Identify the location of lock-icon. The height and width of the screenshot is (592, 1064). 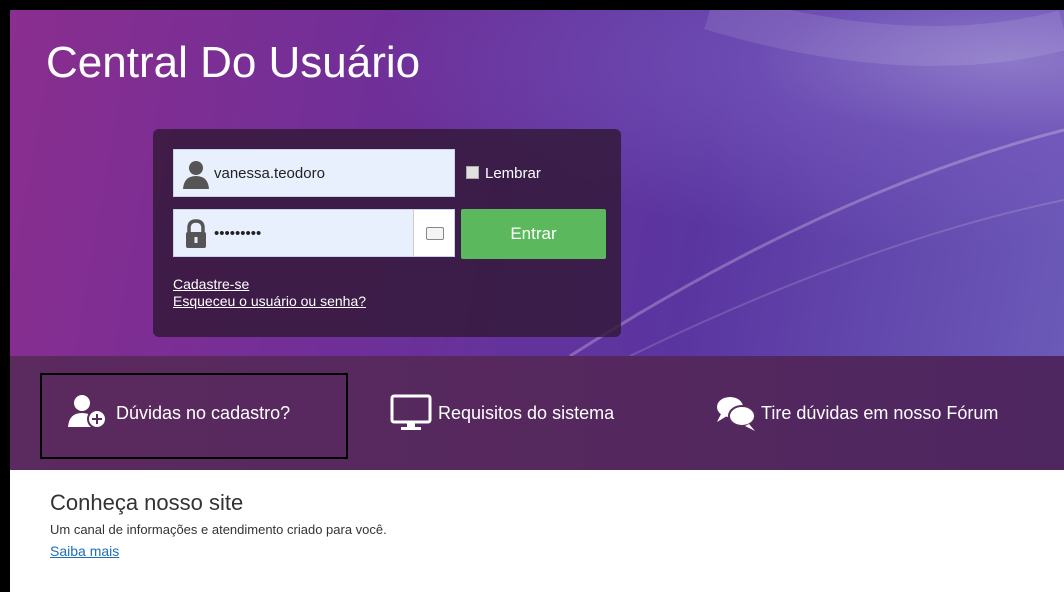
(196, 233).